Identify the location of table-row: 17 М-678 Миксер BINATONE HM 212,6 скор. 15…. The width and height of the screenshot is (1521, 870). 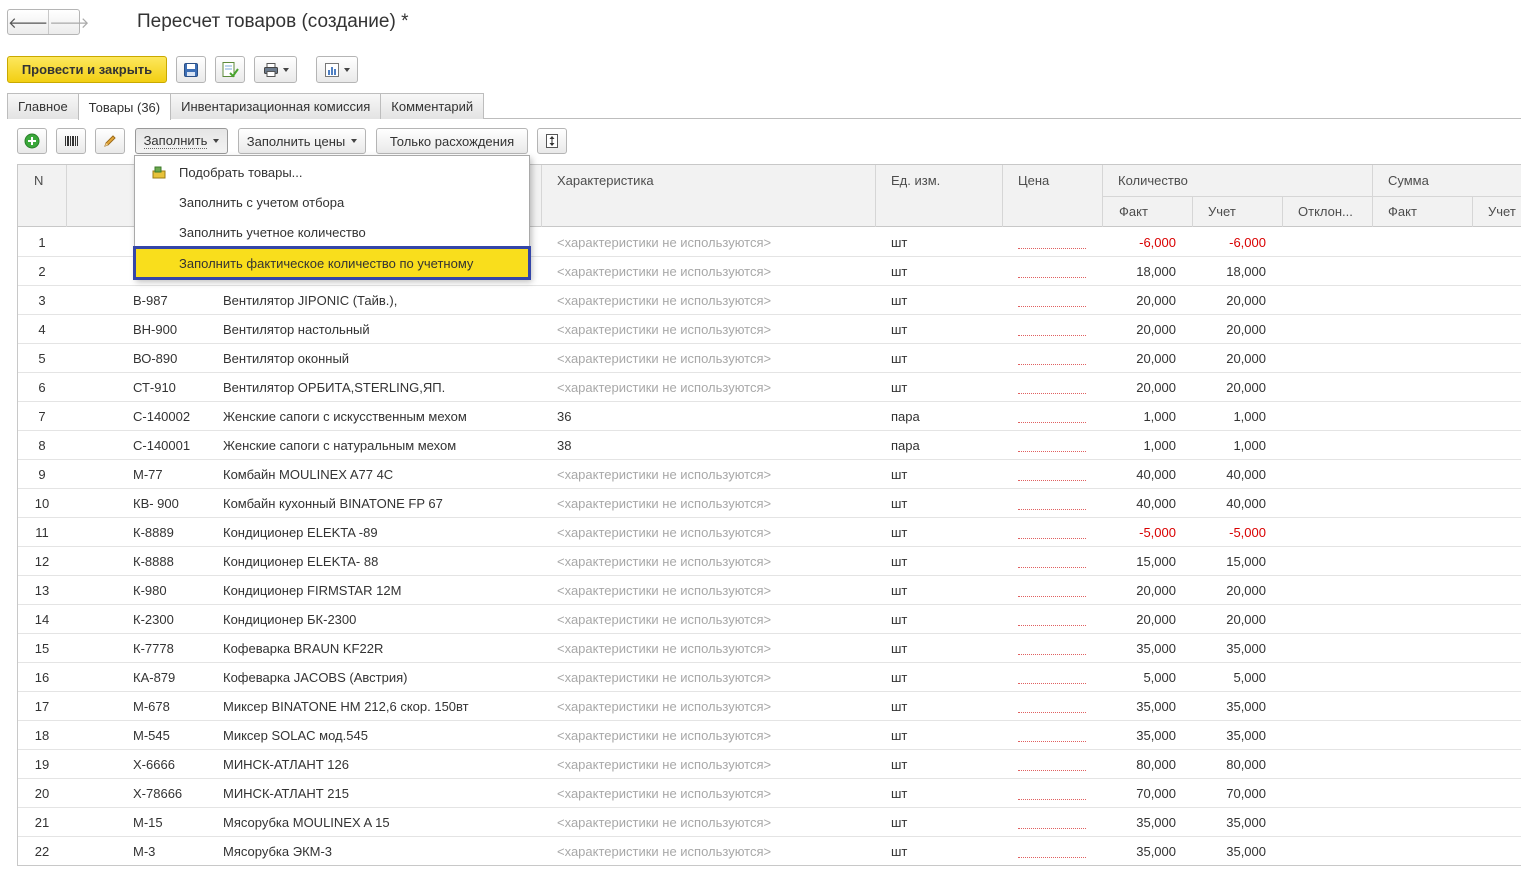
(769, 706).